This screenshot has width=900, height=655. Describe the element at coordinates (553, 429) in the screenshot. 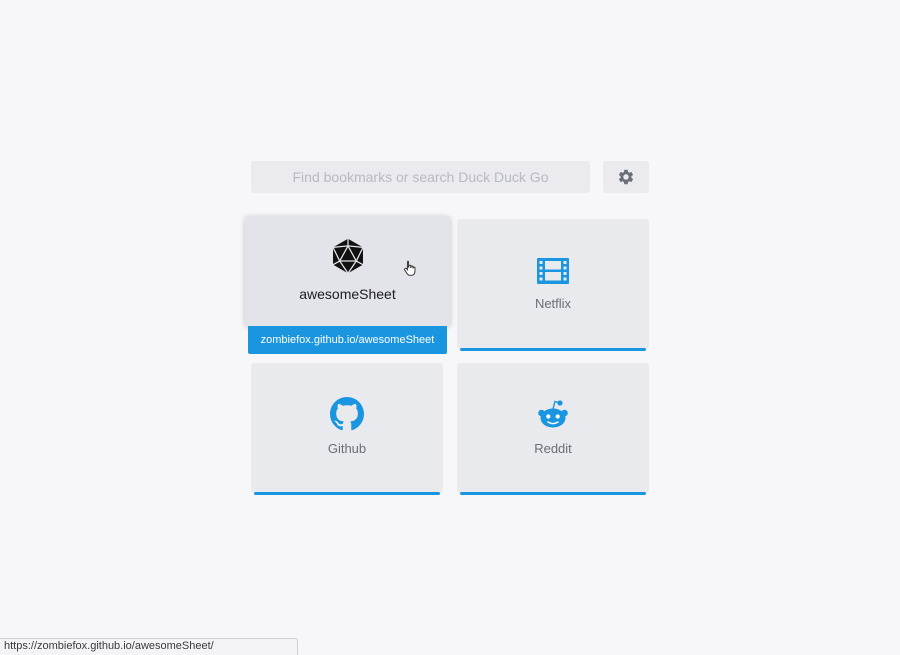

I see `bookmark-tile-reddit: Reddit` at that location.